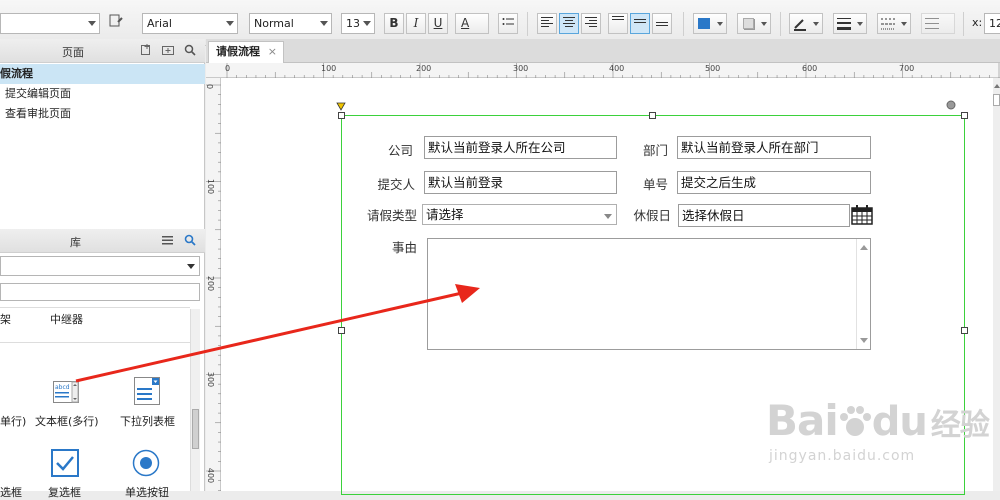 This screenshot has width=1000, height=500. Describe the element at coordinates (195, 400) in the screenshot. I see `library-scrollbar` at that location.